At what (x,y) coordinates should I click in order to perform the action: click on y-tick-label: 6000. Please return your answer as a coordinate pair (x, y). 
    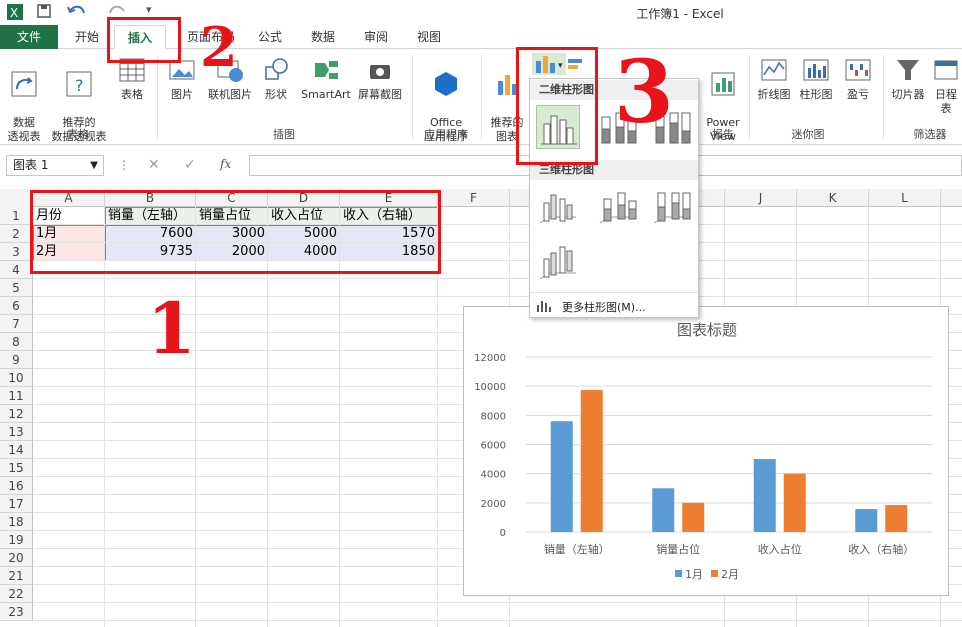
    Looking at the image, I should click on (493, 446).